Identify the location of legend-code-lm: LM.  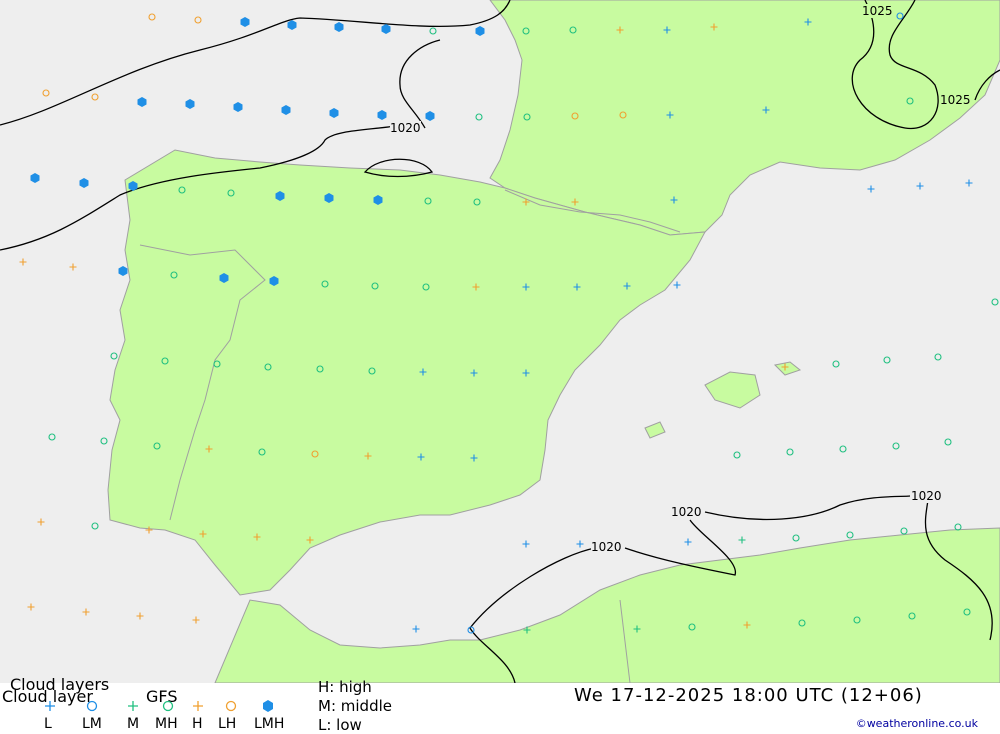
(92, 724).